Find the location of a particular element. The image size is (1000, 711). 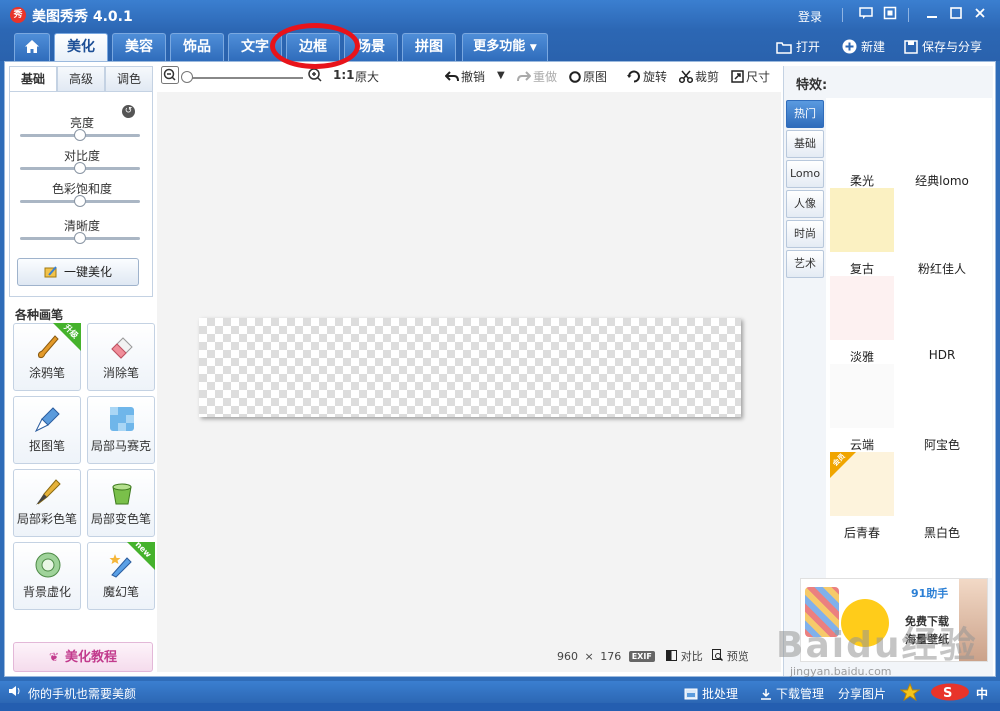

subtab-advanced: 高级 is located at coordinates (81, 79).